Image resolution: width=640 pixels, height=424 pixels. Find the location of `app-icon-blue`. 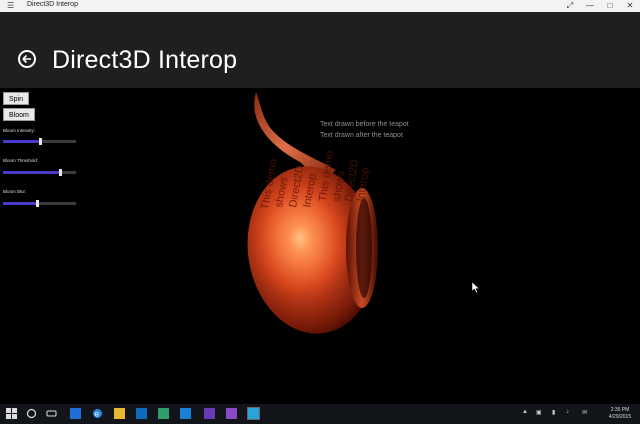

app-icon-blue is located at coordinates (185, 413).